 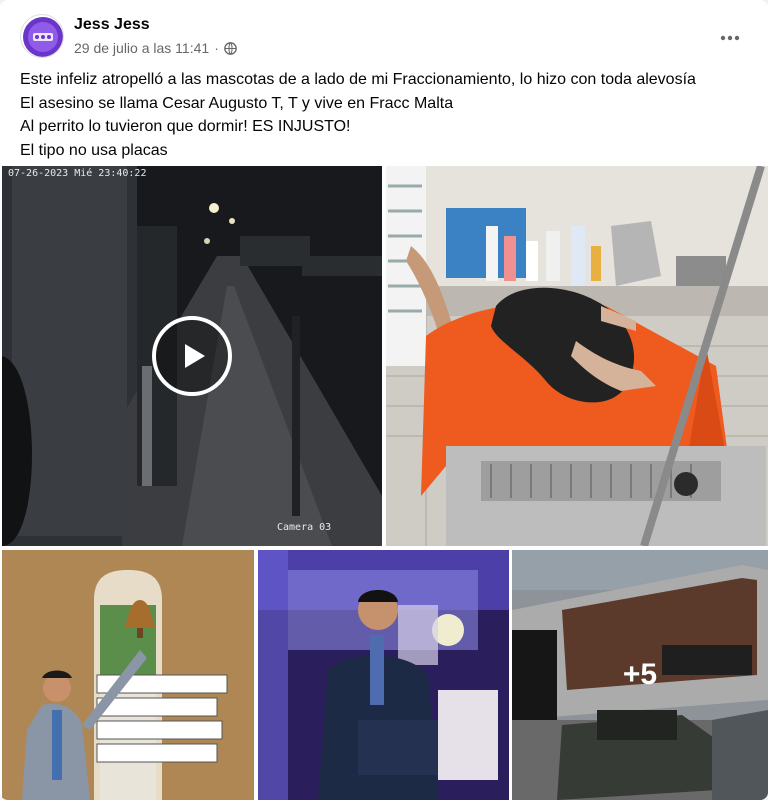 What do you see at coordinates (128, 675) in the screenshot?
I see `photo-man-bell` at bounding box center [128, 675].